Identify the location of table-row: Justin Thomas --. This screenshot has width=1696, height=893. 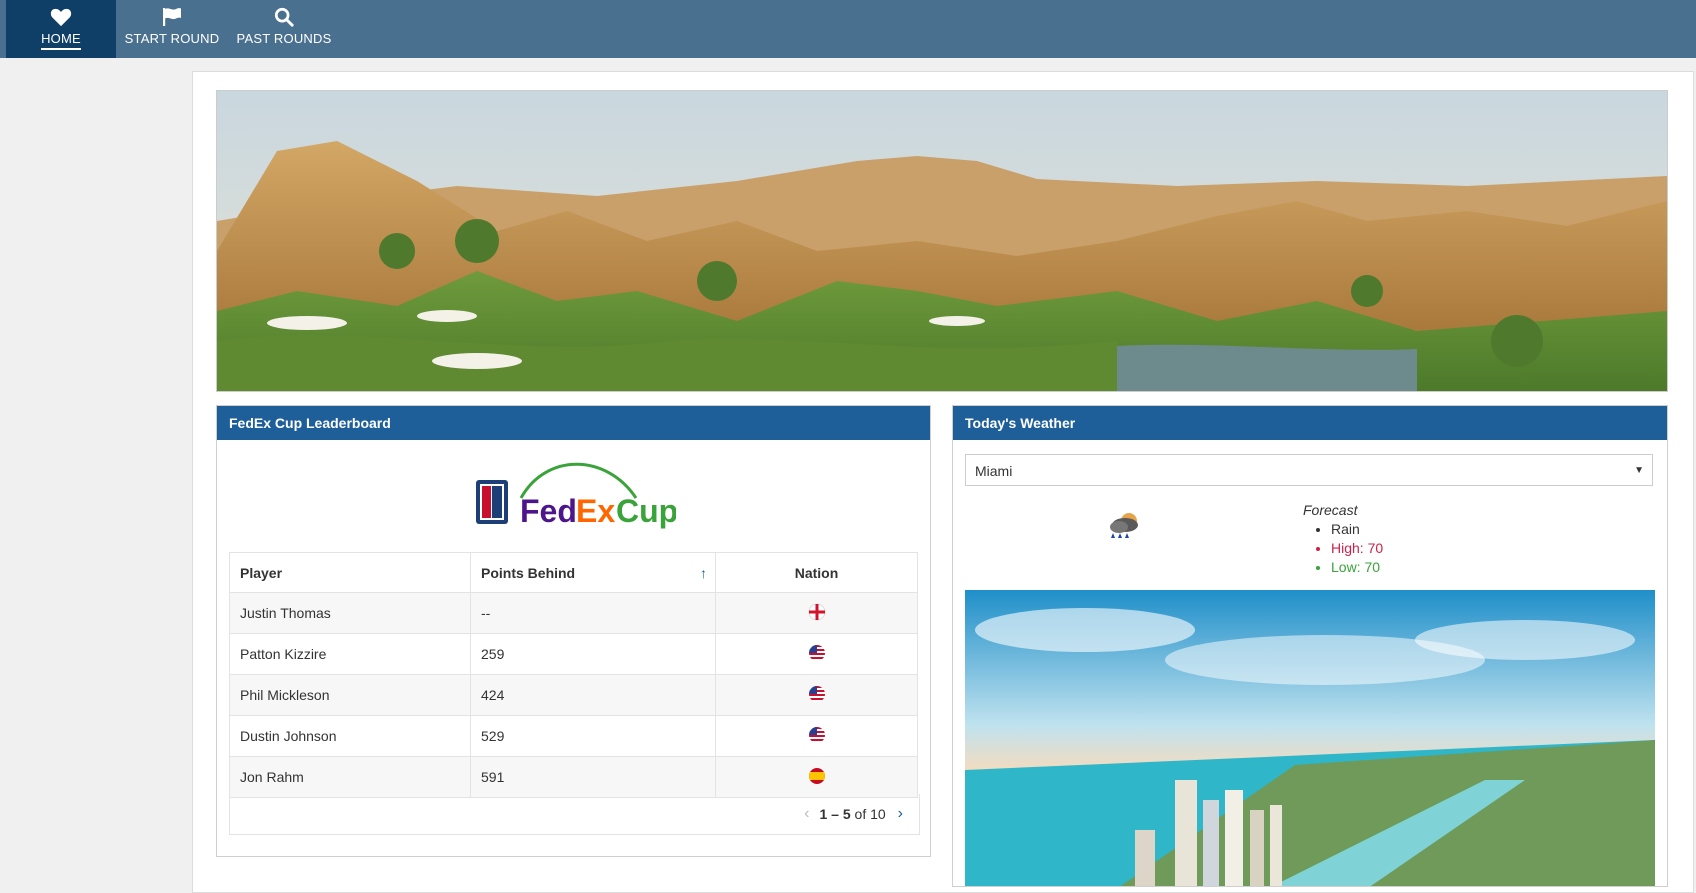
(573, 613).